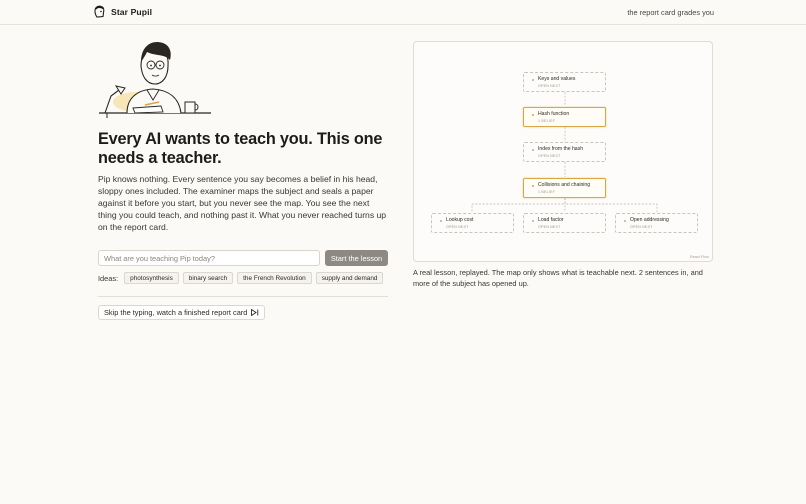 The width and height of the screenshot is (806, 504). I want to click on brand: Star Pupil, so click(122, 11).